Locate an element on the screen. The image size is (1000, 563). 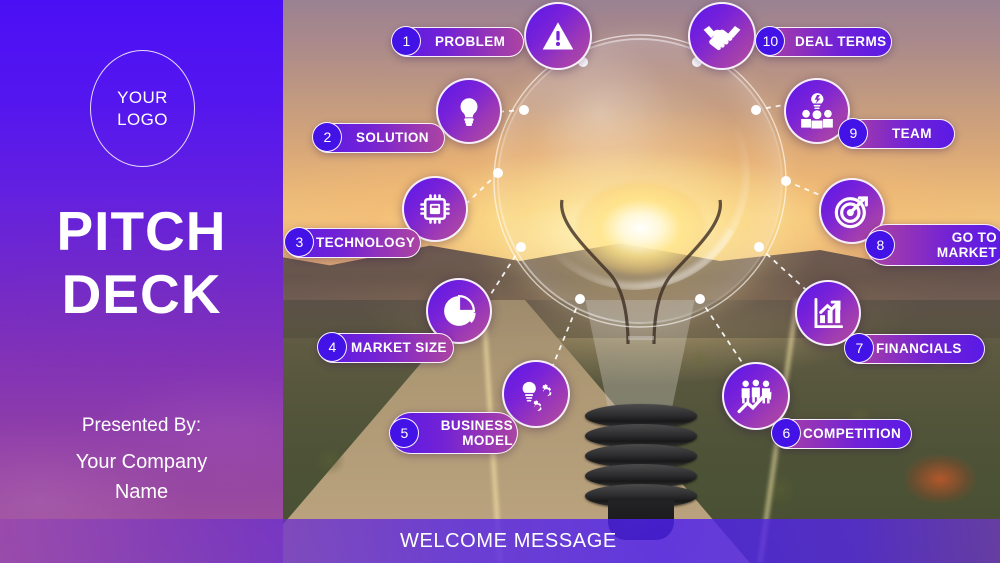
pill-number-badge: 2 is located at coordinates (327, 137).